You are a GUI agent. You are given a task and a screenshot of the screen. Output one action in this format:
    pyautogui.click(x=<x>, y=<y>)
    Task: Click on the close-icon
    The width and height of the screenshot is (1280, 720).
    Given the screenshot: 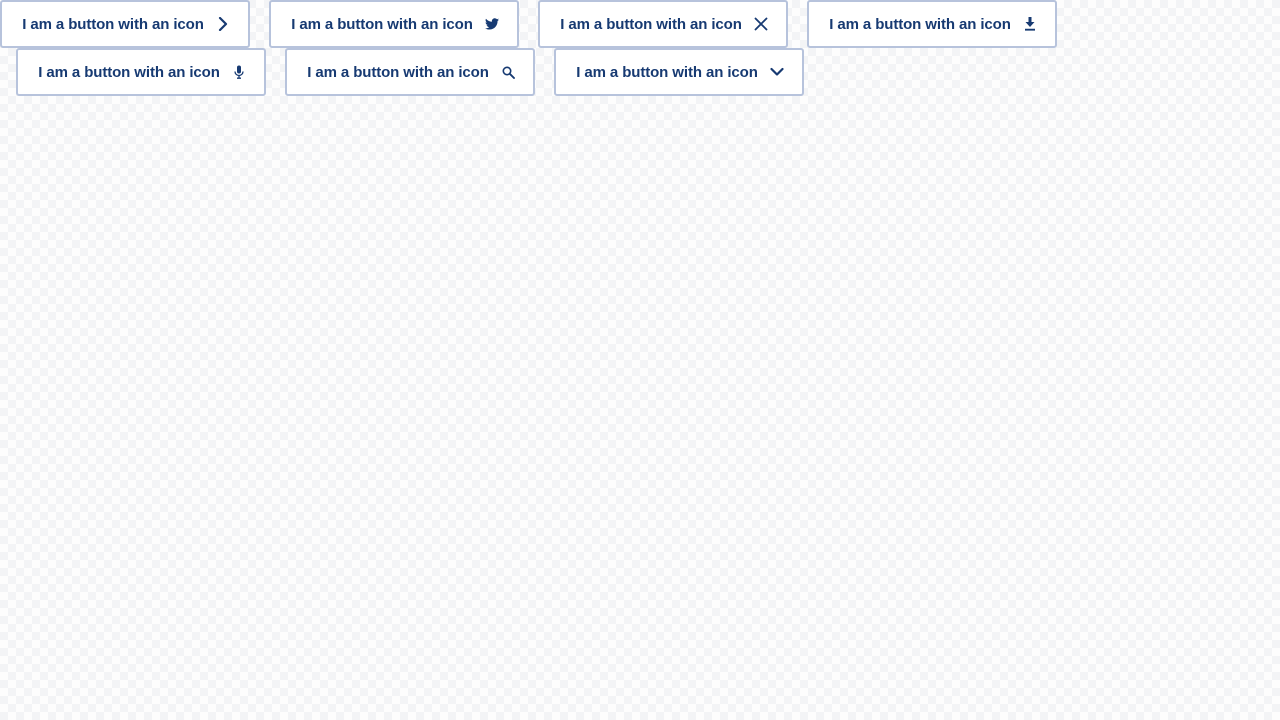 What is the action you would take?
    pyautogui.click(x=761, y=24)
    